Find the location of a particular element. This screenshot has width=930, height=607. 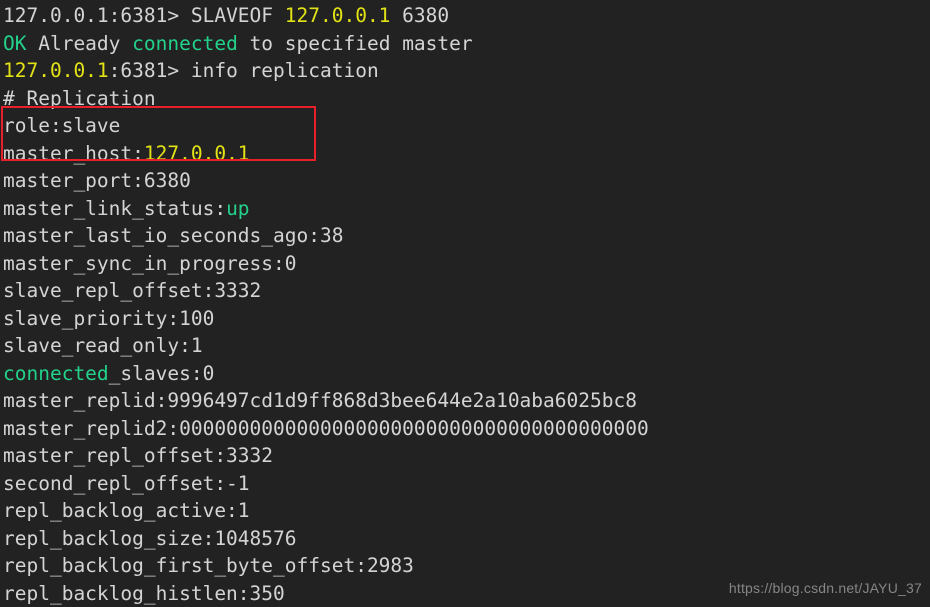

field-repl-backlog-active: repl_backlog_active:1 is located at coordinates (126, 510).